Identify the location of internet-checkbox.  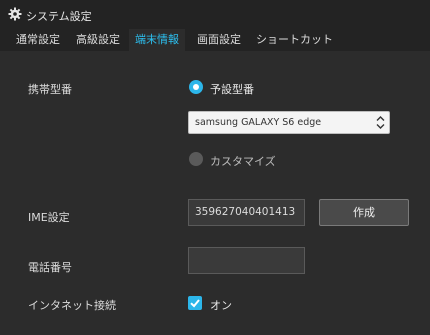
(195, 303).